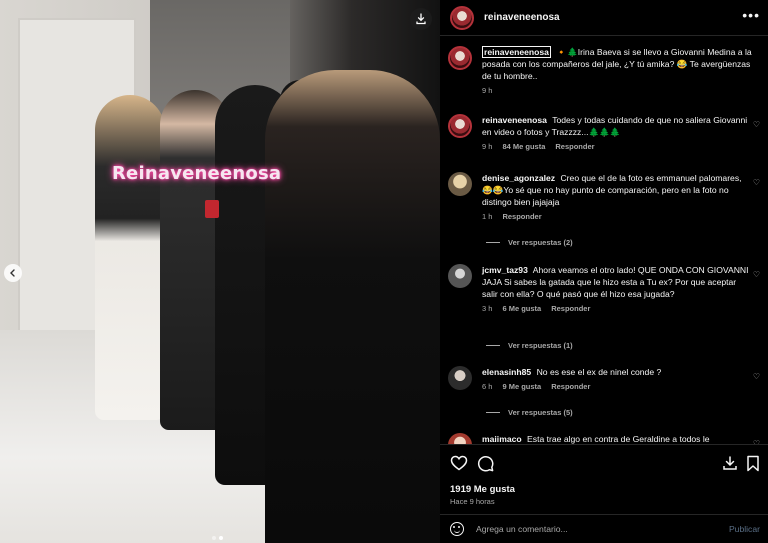 The image size is (768, 543). Describe the element at coordinates (540, 345) in the screenshot. I see `view-replies-label: Ver respuestas (1)` at that location.